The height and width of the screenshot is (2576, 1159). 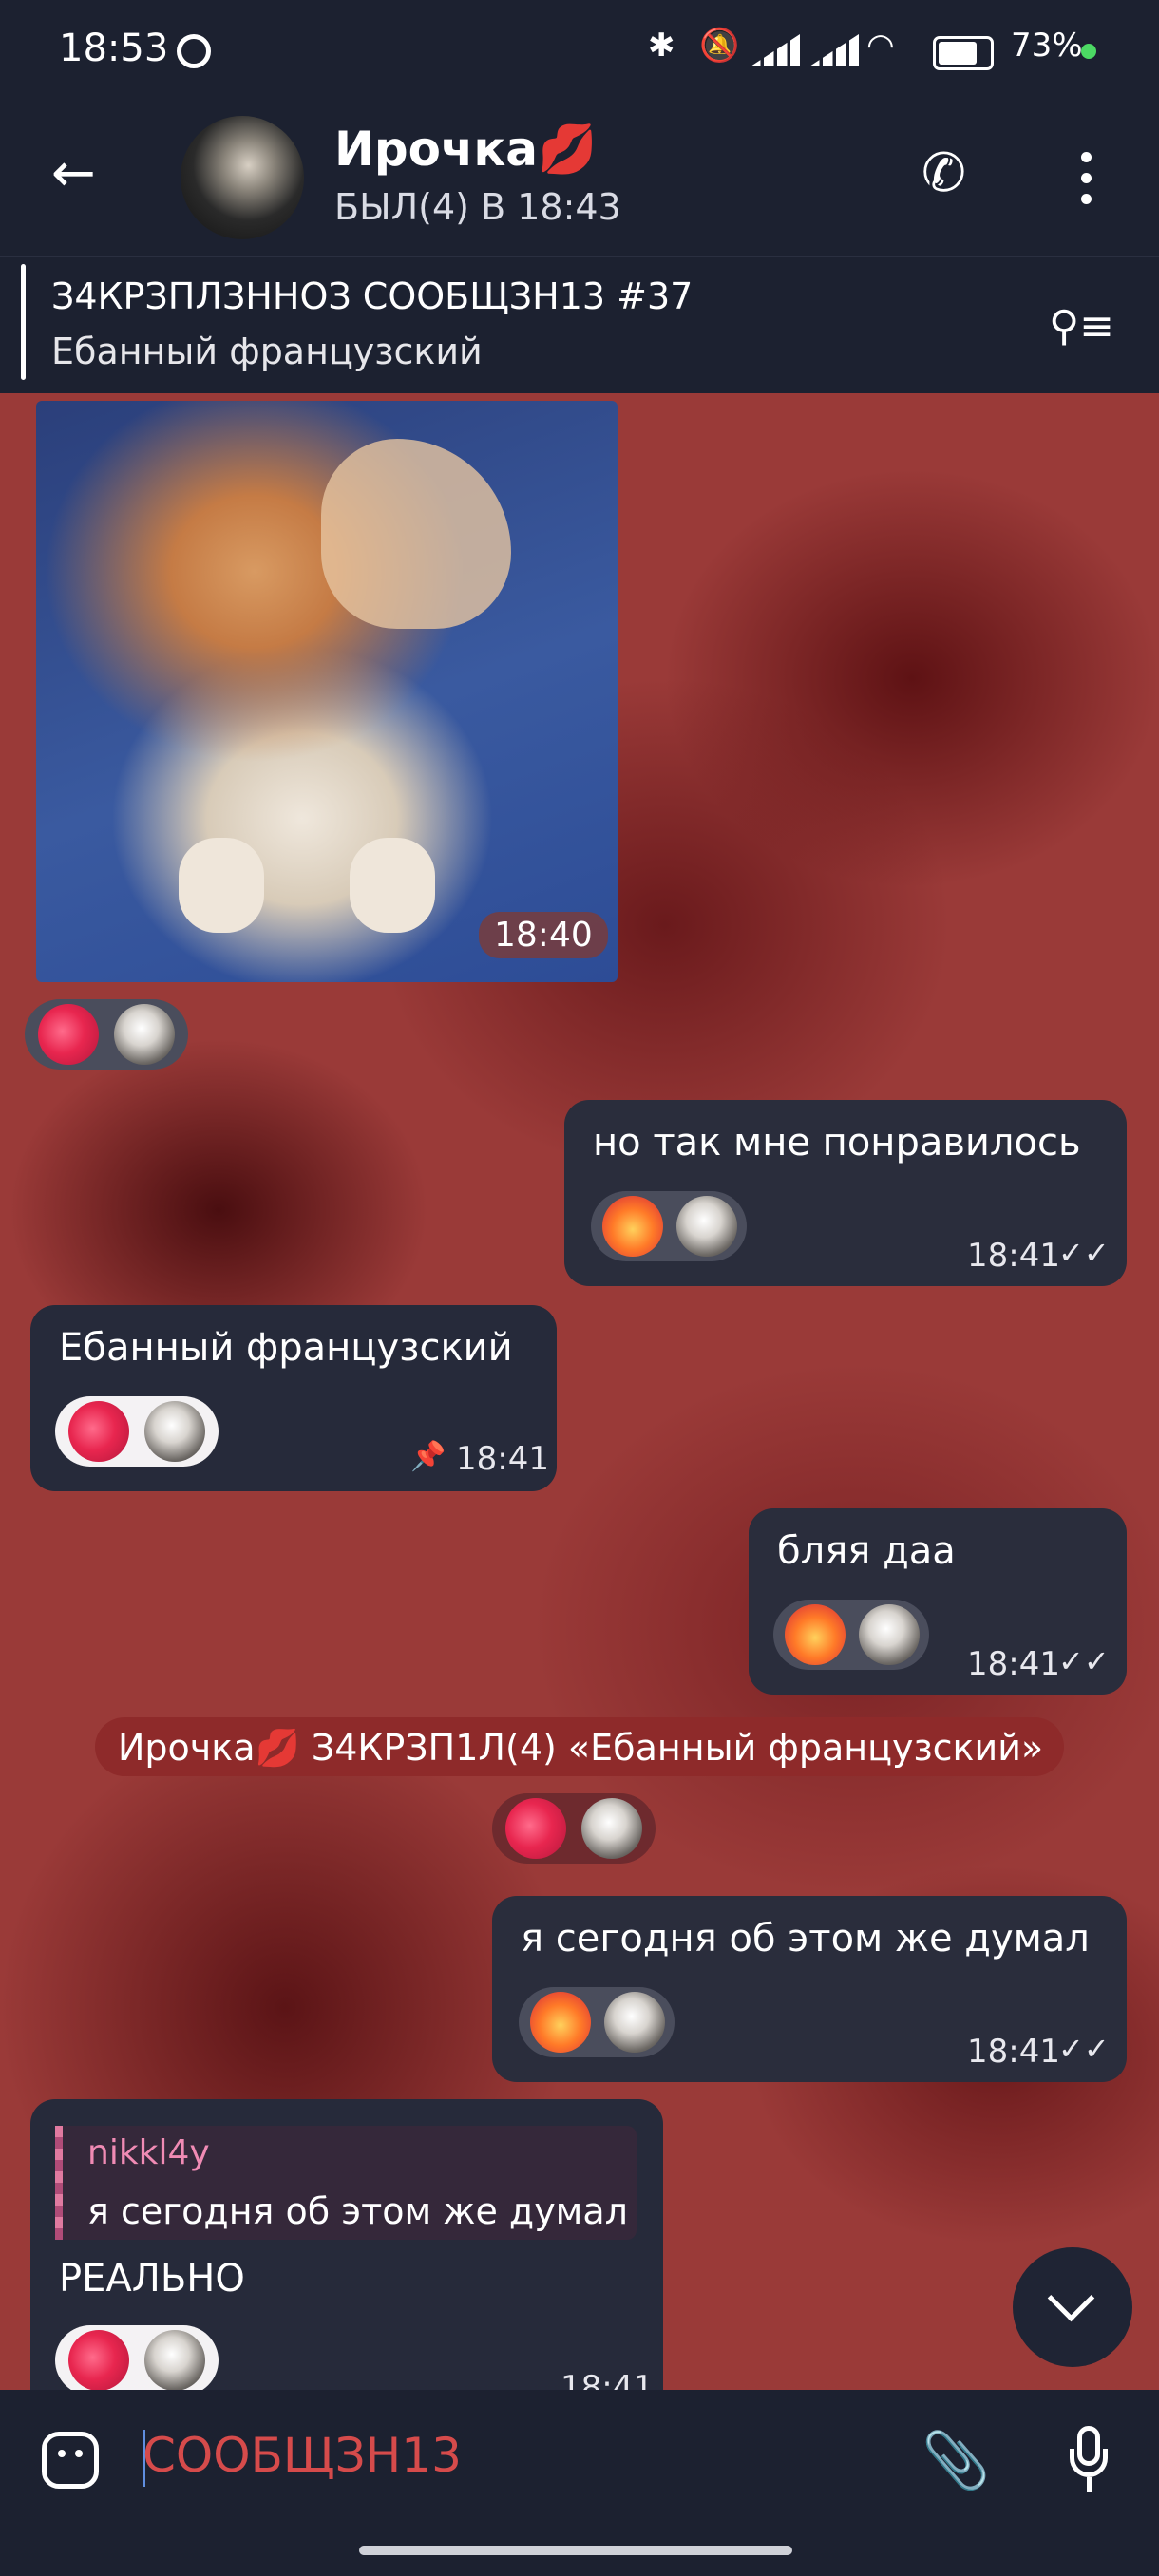 What do you see at coordinates (1086, 178) in the screenshot?
I see `more-menu-icon` at bounding box center [1086, 178].